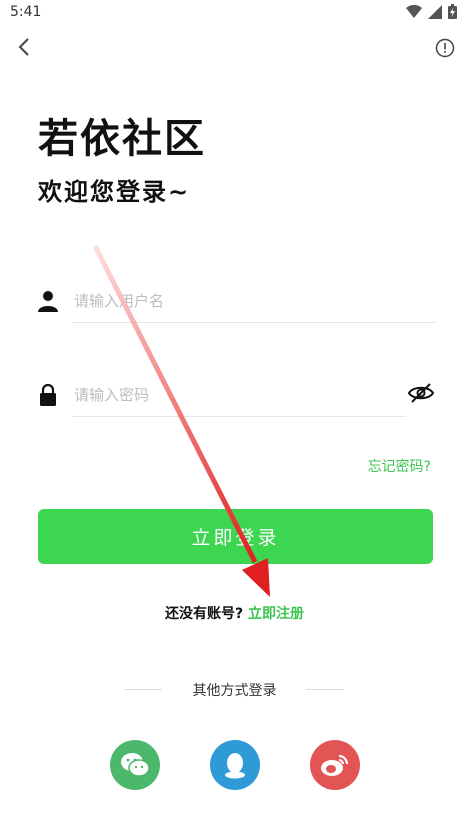 This screenshot has height=834, width=469. Describe the element at coordinates (235, 536) in the screenshot. I see `login-button: 立即登录` at that location.